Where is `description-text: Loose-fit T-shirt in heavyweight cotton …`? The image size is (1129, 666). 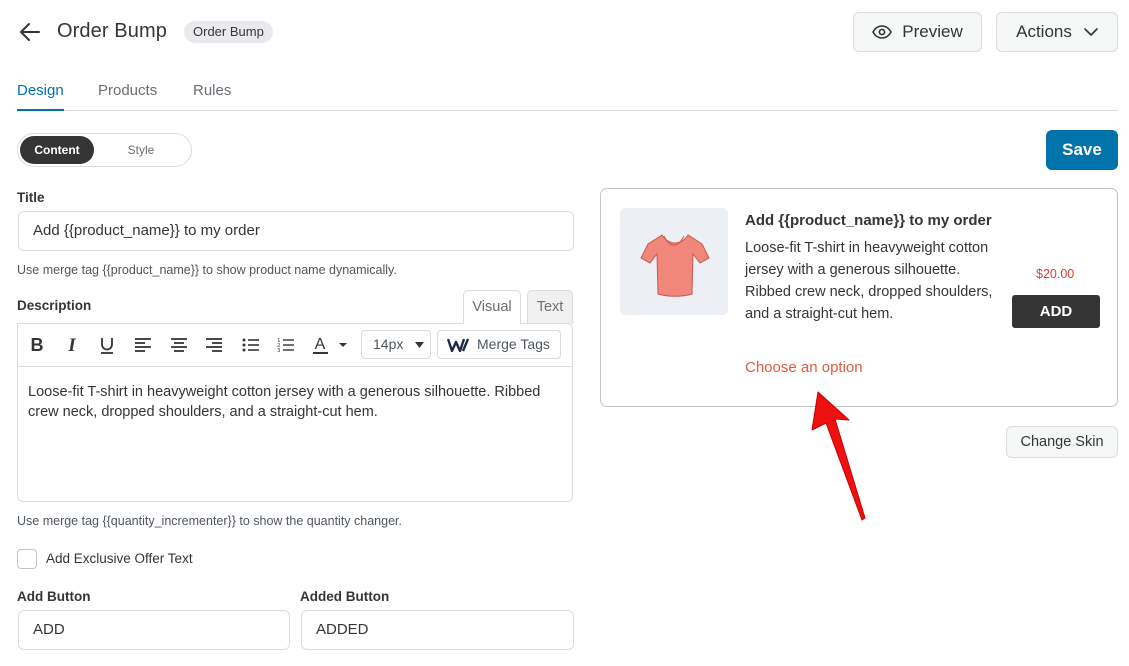 description-text: Loose-fit T-shirt in heavyweight cotton … is located at coordinates (293, 402).